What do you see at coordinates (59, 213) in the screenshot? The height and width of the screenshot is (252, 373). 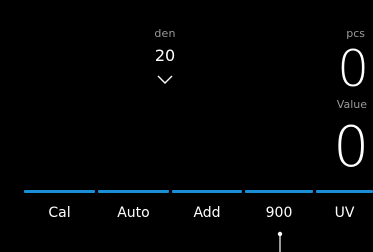 I see `softkey-label: Cal` at bounding box center [59, 213].